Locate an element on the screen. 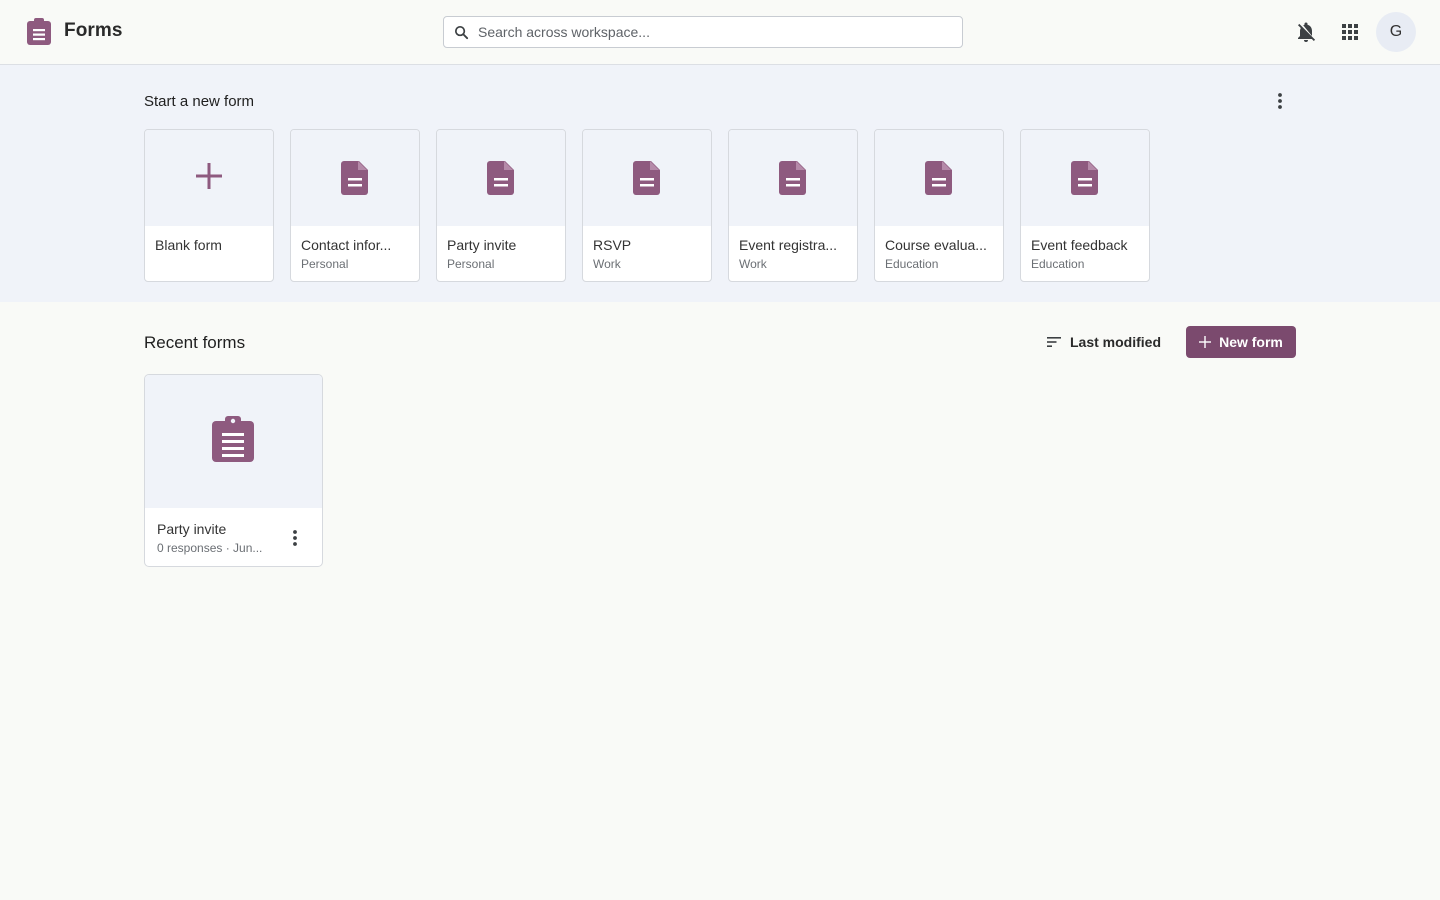 The image size is (1440, 900). template-card-blank: Blank form is located at coordinates (209, 205).